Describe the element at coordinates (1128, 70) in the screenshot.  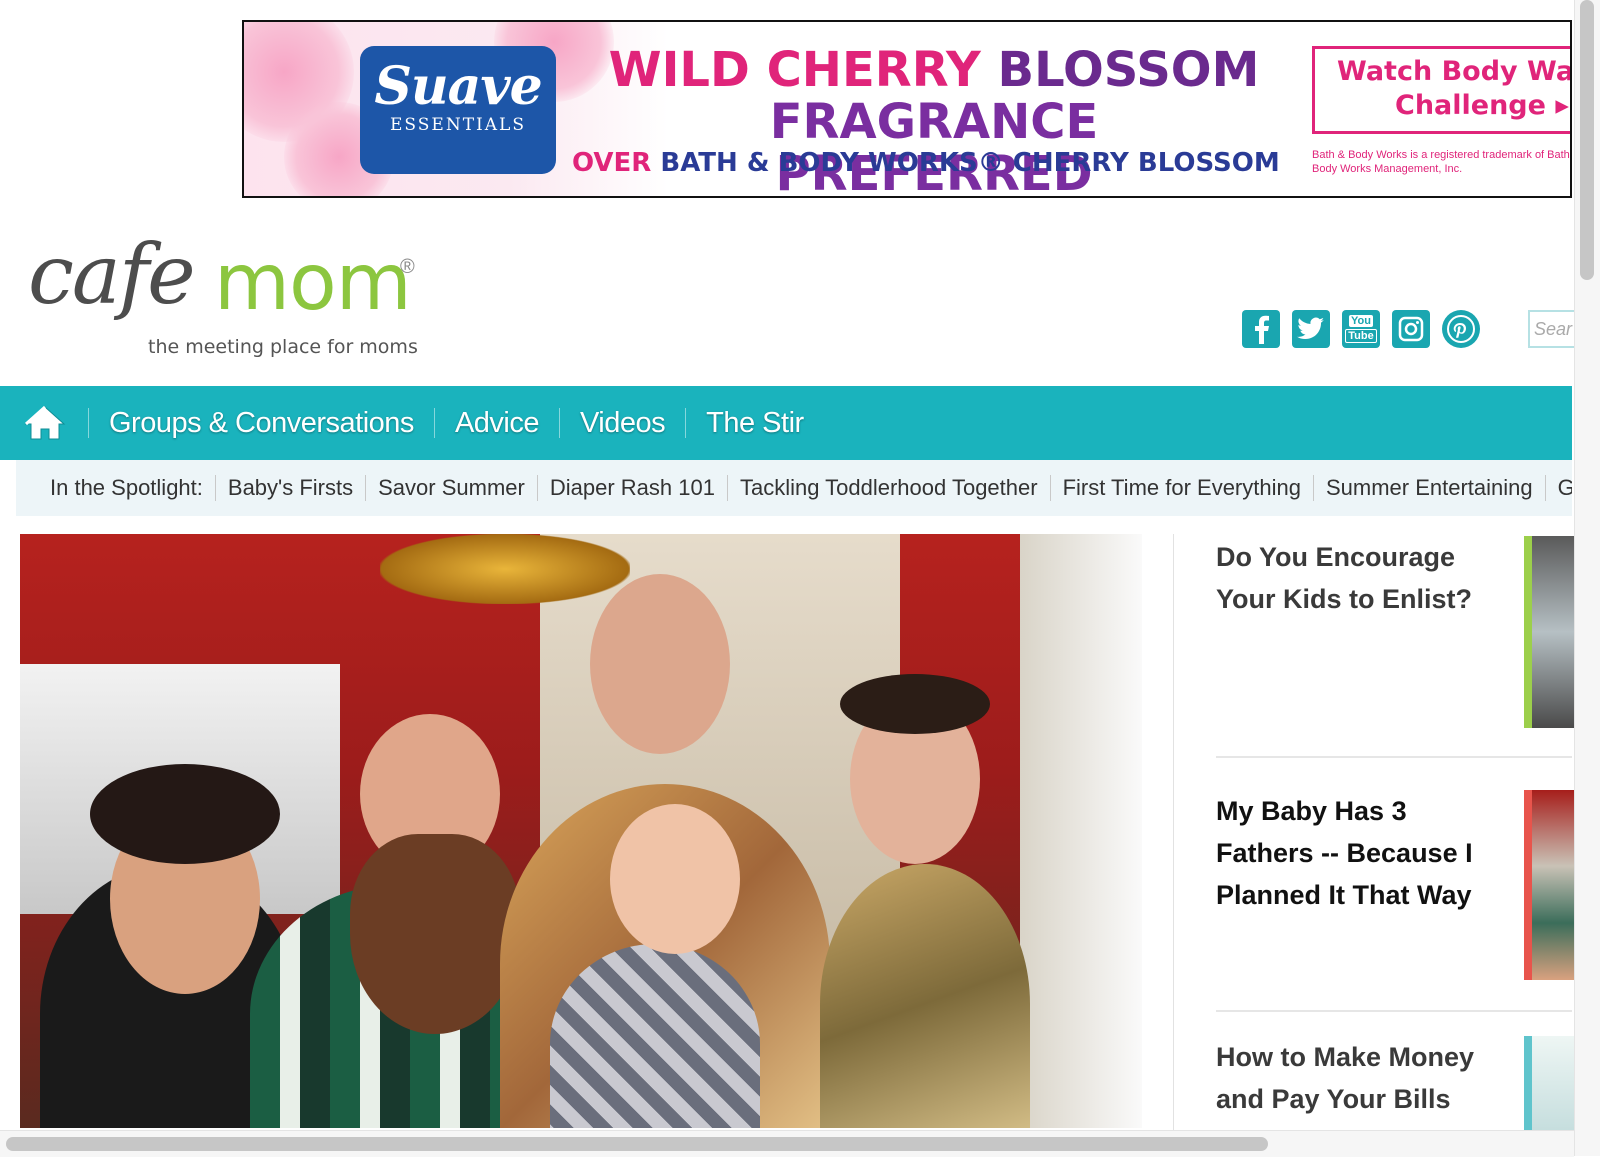
I see `ad-headline-1b: BLOSSOM` at that location.